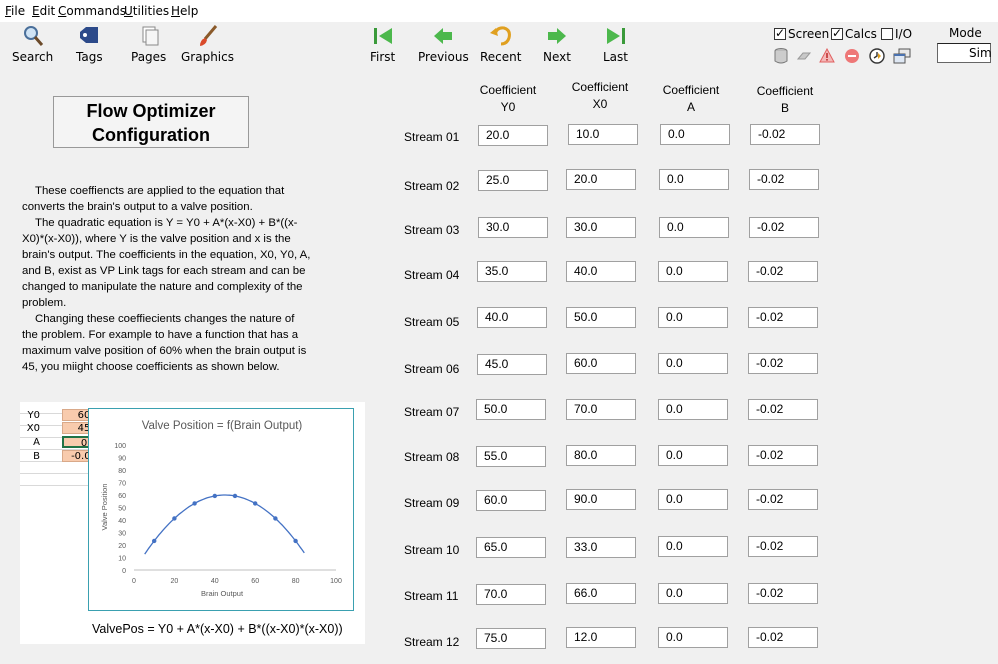 The width and height of the screenshot is (998, 664). What do you see at coordinates (601, 317) in the screenshot?
I see `stream-05-x0-field: 50.0` at bounding box center [601, 317].